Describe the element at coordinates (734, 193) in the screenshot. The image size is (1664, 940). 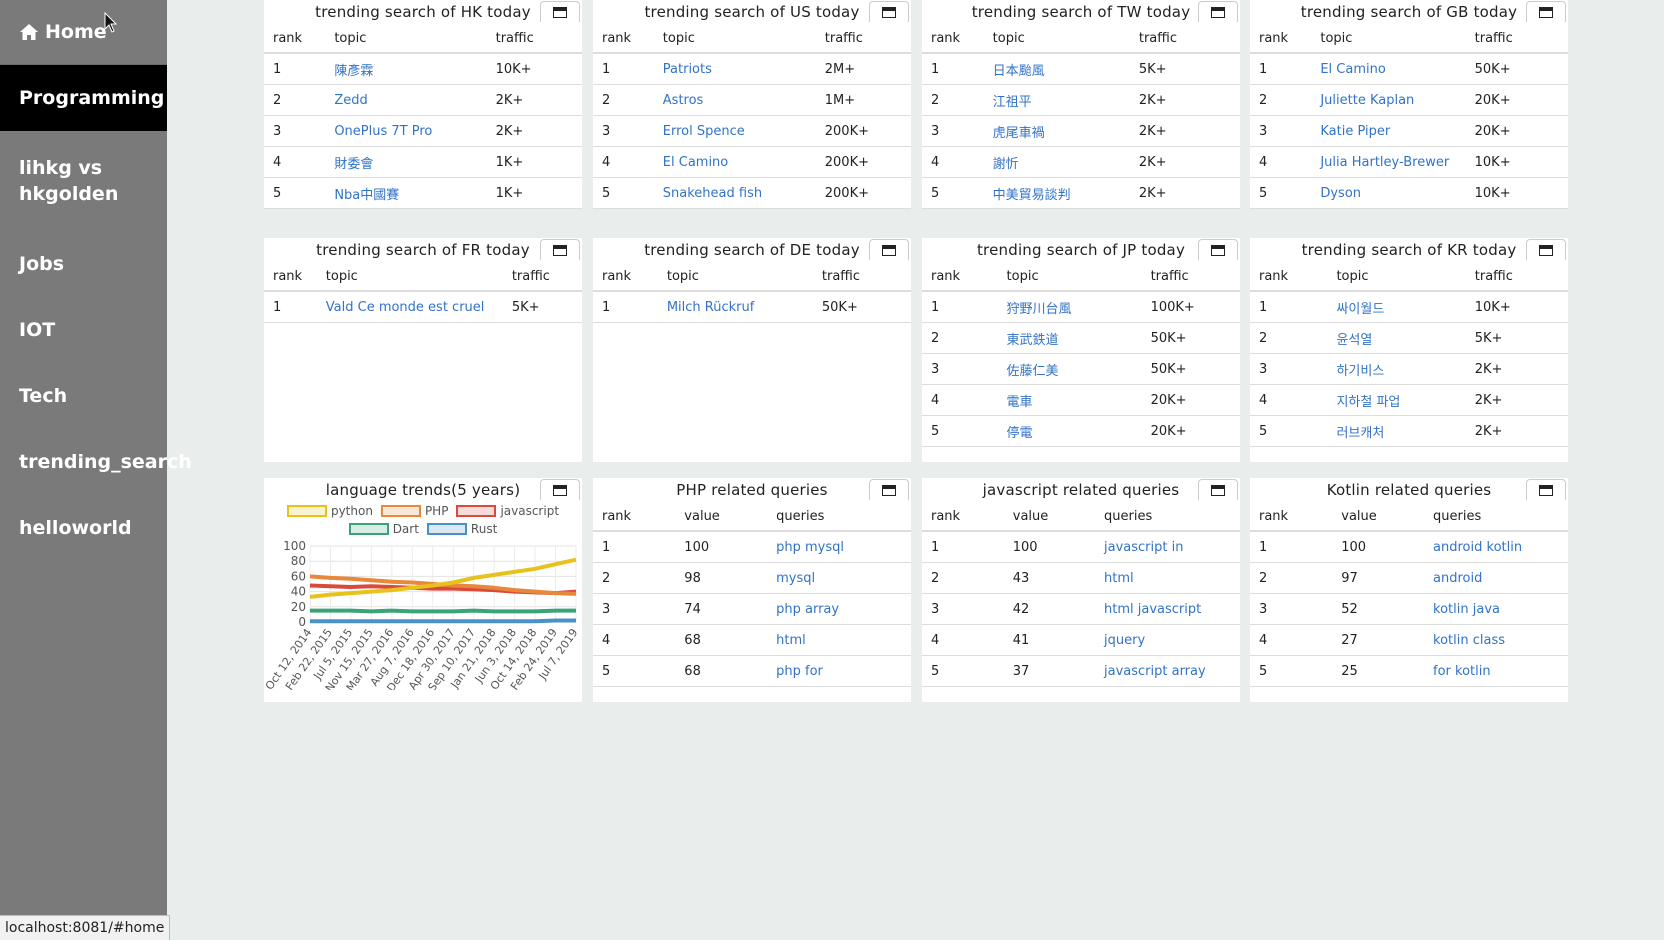
I see `topic-link: Snakehead fish` at that location.